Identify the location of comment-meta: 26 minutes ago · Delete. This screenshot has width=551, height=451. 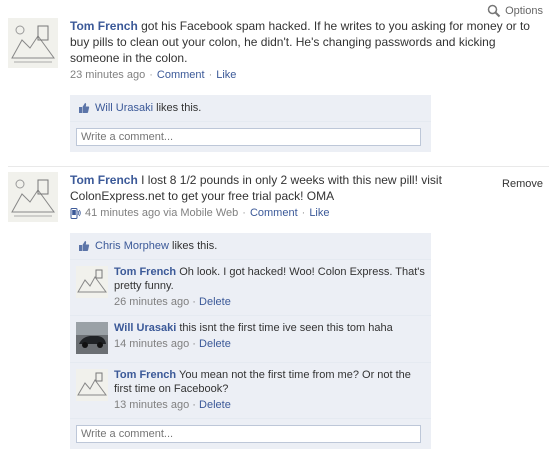
(269, 302).